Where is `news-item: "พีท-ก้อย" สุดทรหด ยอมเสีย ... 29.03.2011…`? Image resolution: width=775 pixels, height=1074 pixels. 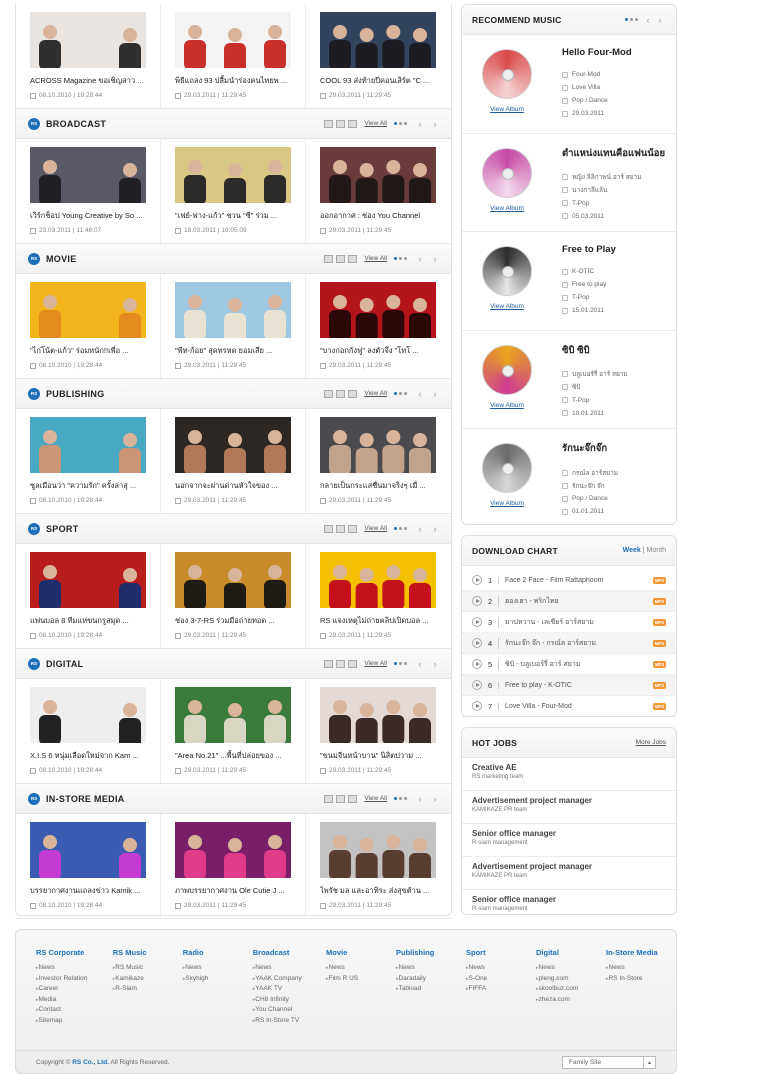
news-item: "พีท-ก้อย" สุดทรหด ยอมเสีย ... 29.03.2011… is located at coordinates (233, 326).